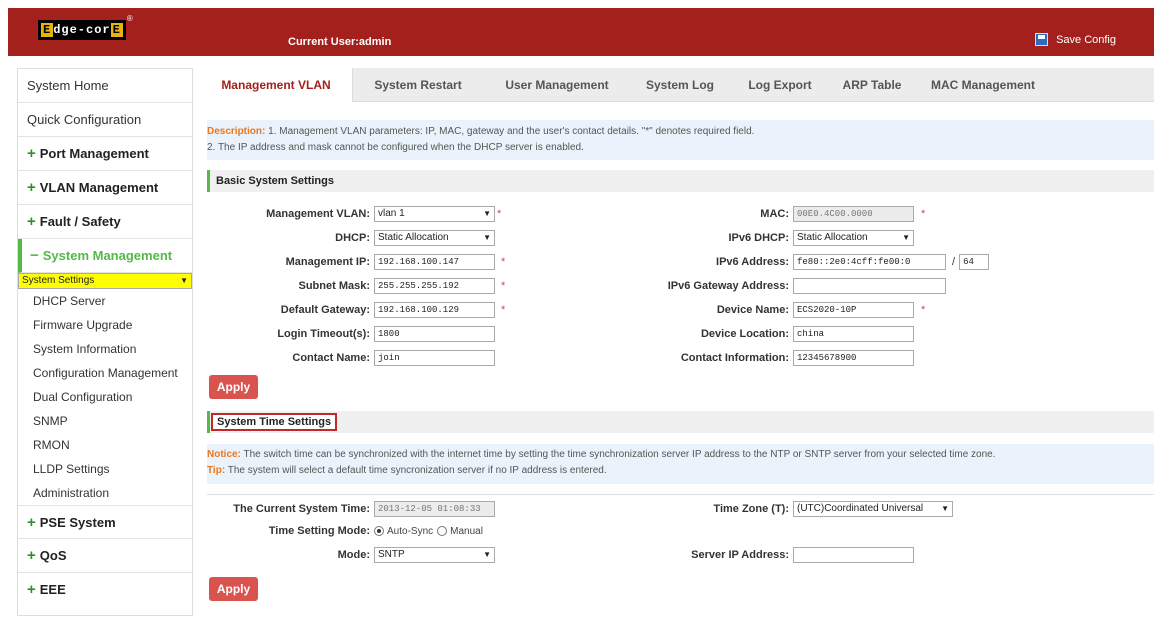  What do you see at coordinates (740, 555) in the screenshot?
I see `server-ip-label: Server IP Address:` at bounding box center [740, 555].